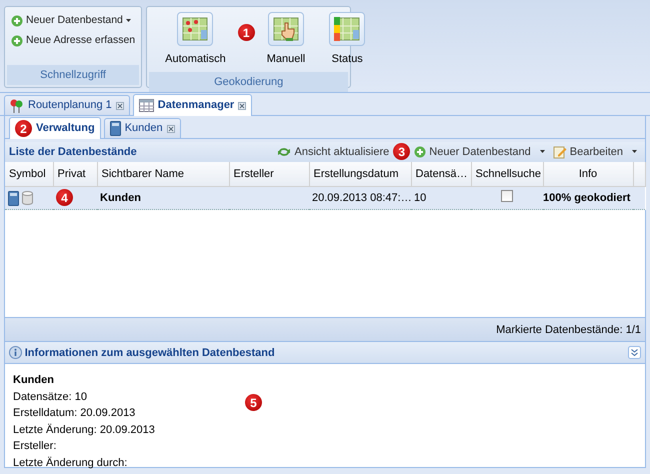 The image size is (650, 474). I want to click on panel-title: Informationen zum ausgewählten Datenbestand, so click(149, 353).